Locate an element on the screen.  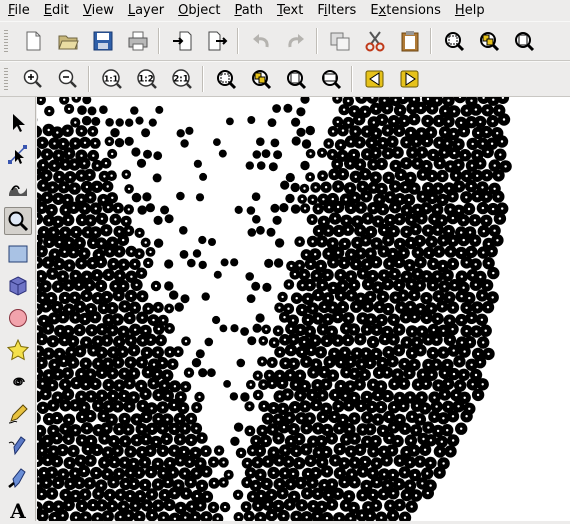
paste-button is located at coordinates (410, 41).